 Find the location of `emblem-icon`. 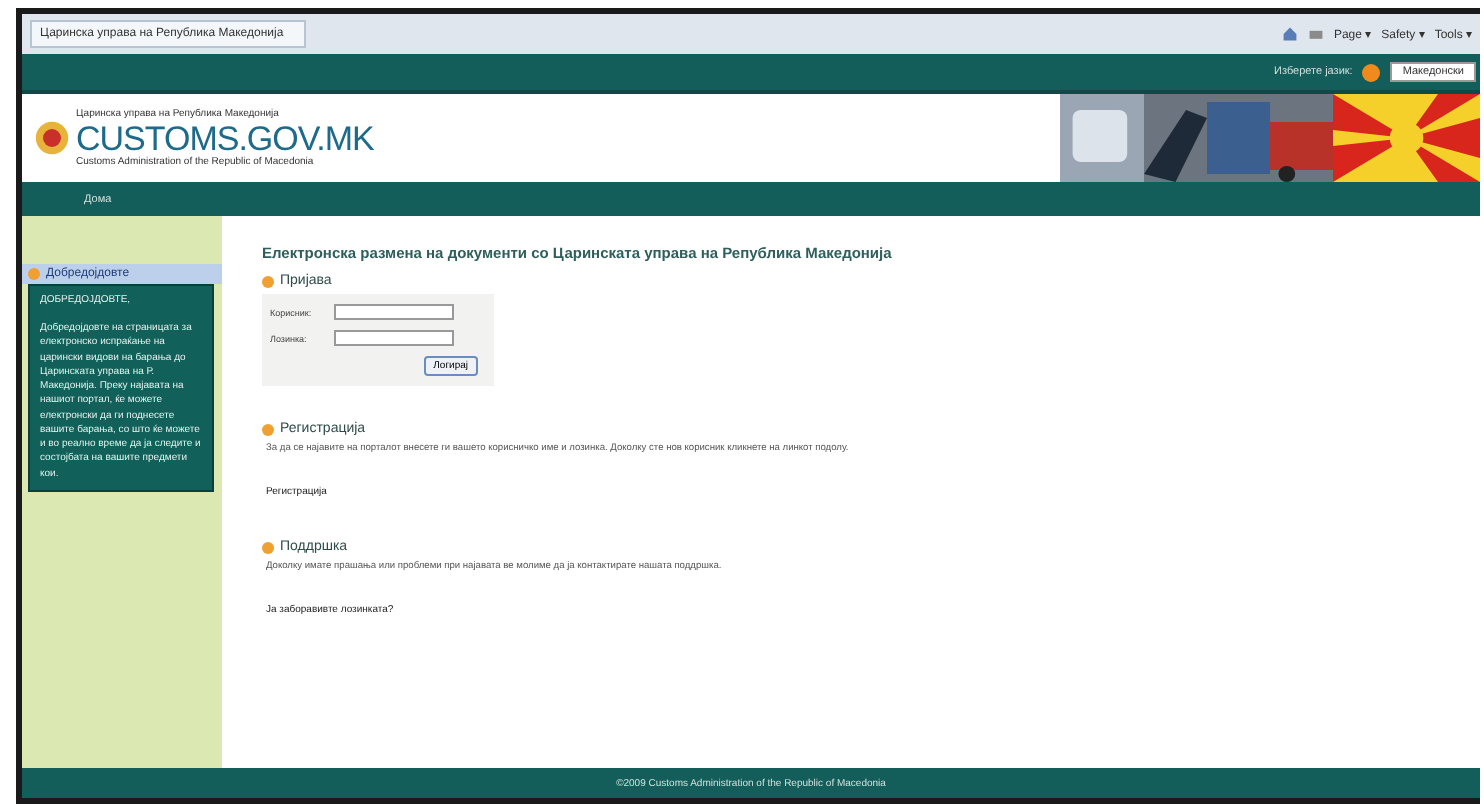

emblem-icon is located at coordinates (52, 138).